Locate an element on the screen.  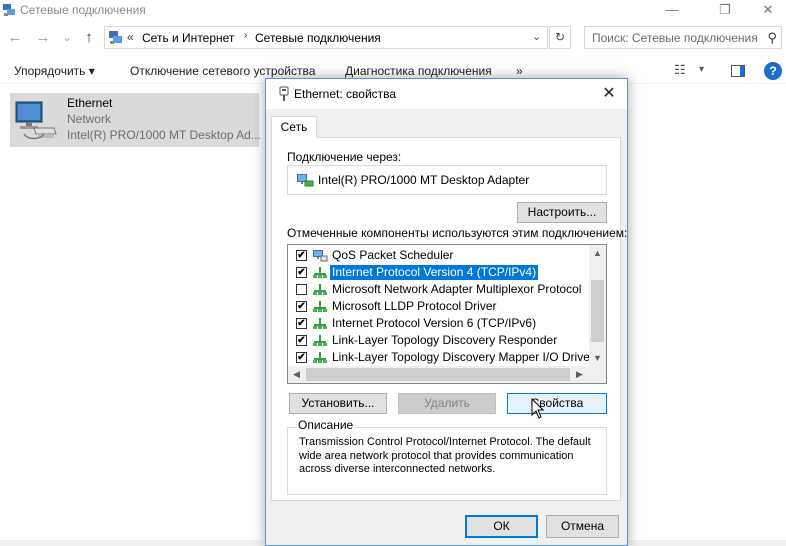
component-checkbox is located at coordinates (301, 289).